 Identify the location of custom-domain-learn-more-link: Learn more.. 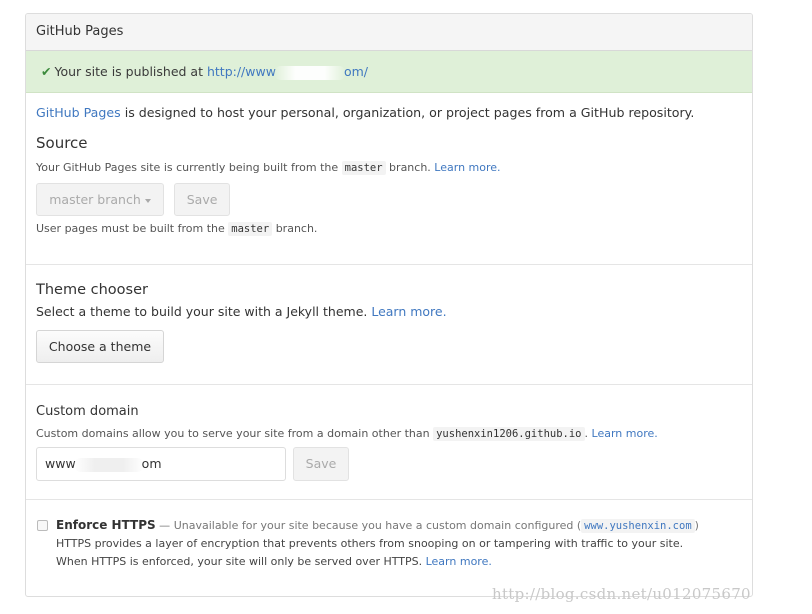
(625, 433).